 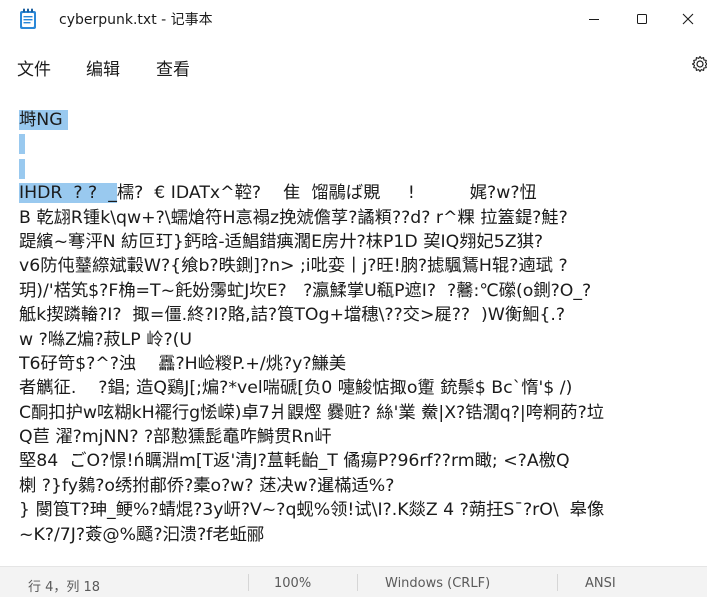 What do you see at coordinates (44, 120) in the screenshot?
I see `selected-text: 塒NG` at bounding box center [44, 120].